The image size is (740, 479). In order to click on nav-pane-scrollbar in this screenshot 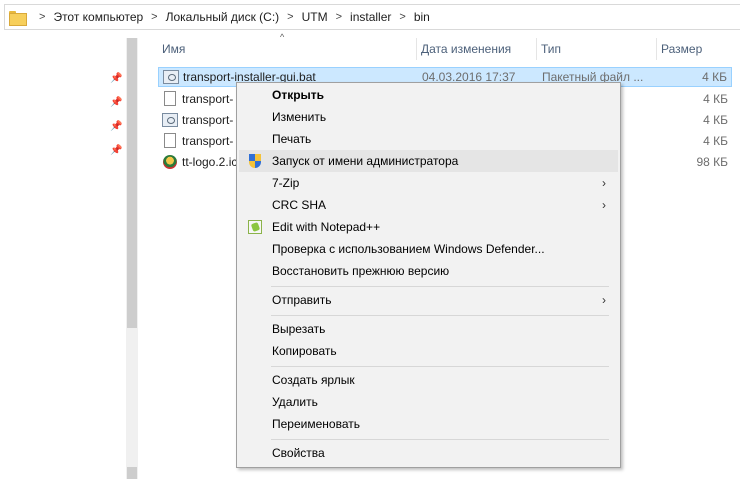, I will do `click(132, 258)`.